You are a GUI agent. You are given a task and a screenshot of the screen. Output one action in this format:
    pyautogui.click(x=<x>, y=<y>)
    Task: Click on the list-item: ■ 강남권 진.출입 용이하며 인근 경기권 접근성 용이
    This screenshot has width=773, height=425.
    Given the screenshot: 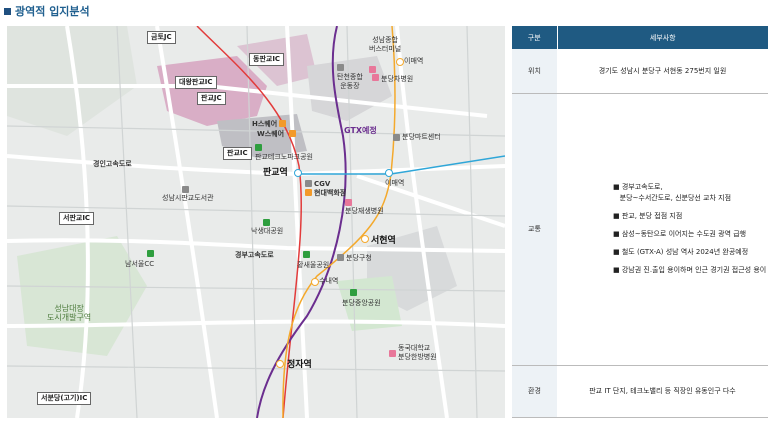 What is the action you would take?
    pyautogui.click(x=690, y=270)
    